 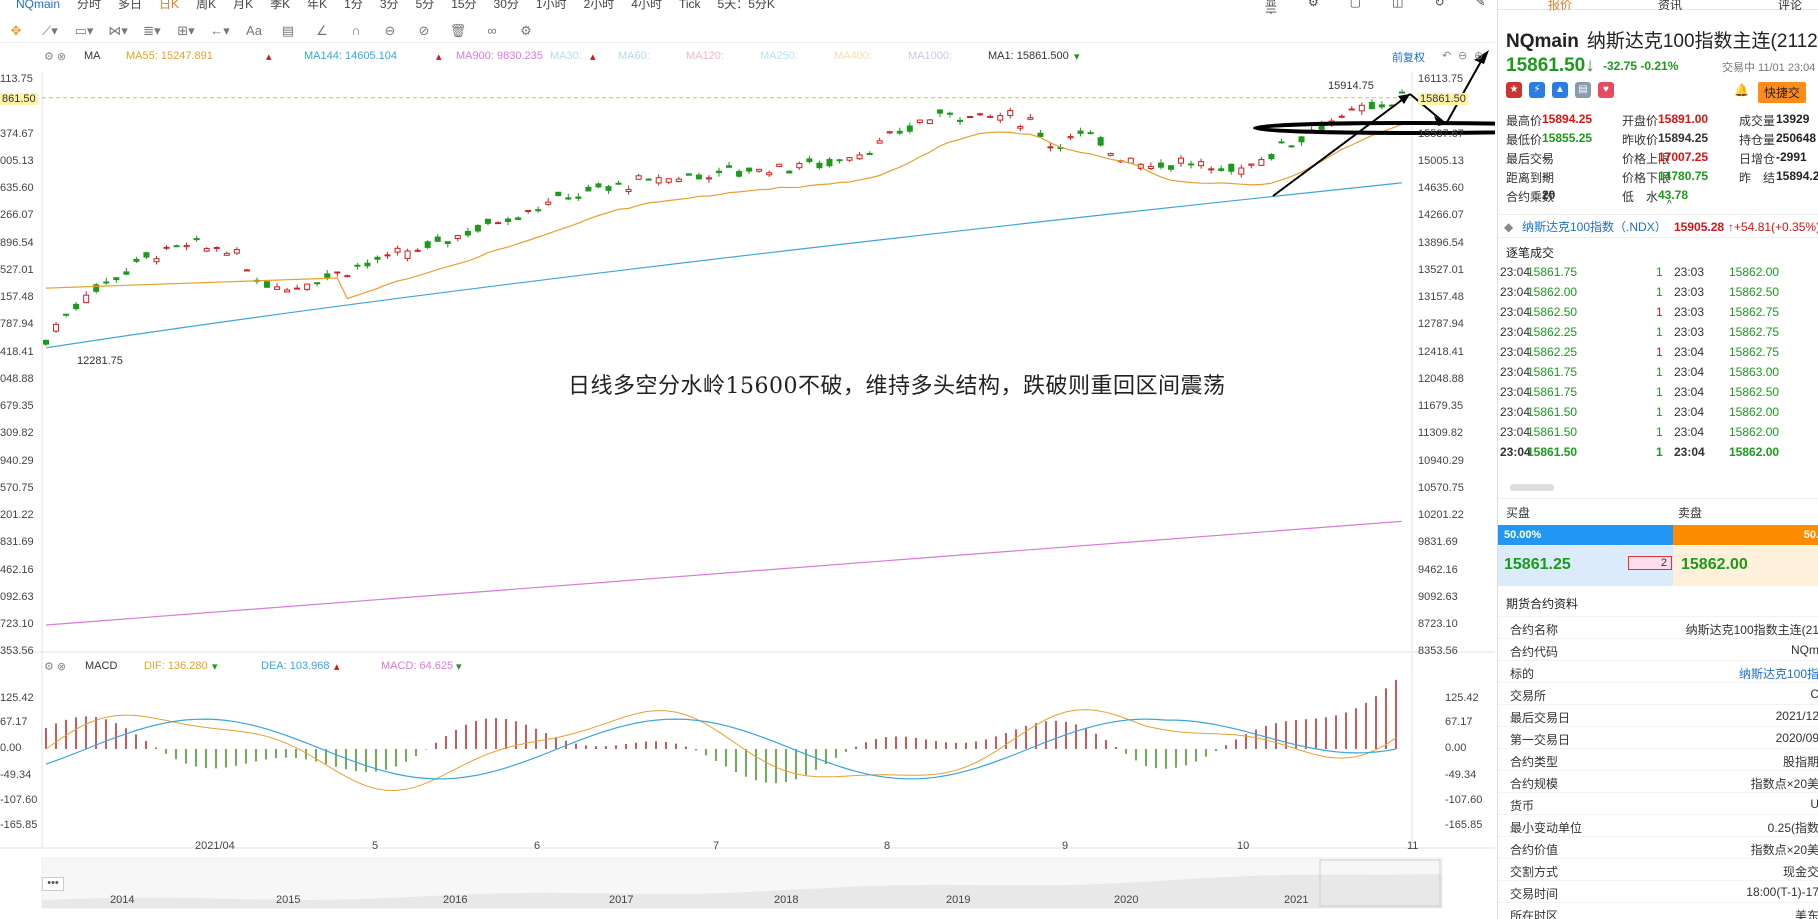 What do you see at coordinates (1754, 372) in the screenshot?
I see `tick-cell: 15863.00` at bounding box center [1754, 372].